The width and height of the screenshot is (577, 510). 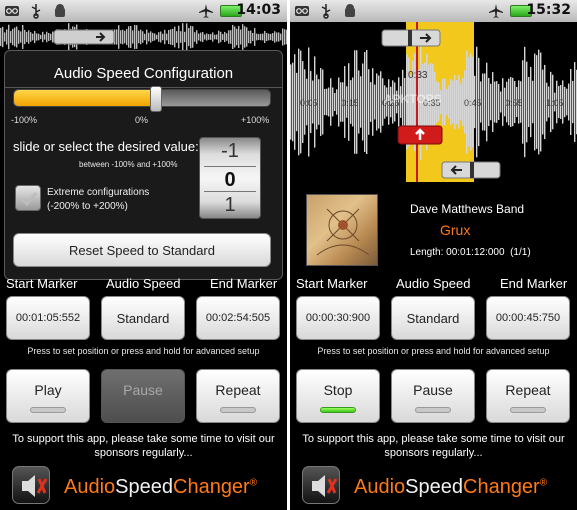 I want to click on speed-number-picker: -1 0 1, so click(x=230, y=178).